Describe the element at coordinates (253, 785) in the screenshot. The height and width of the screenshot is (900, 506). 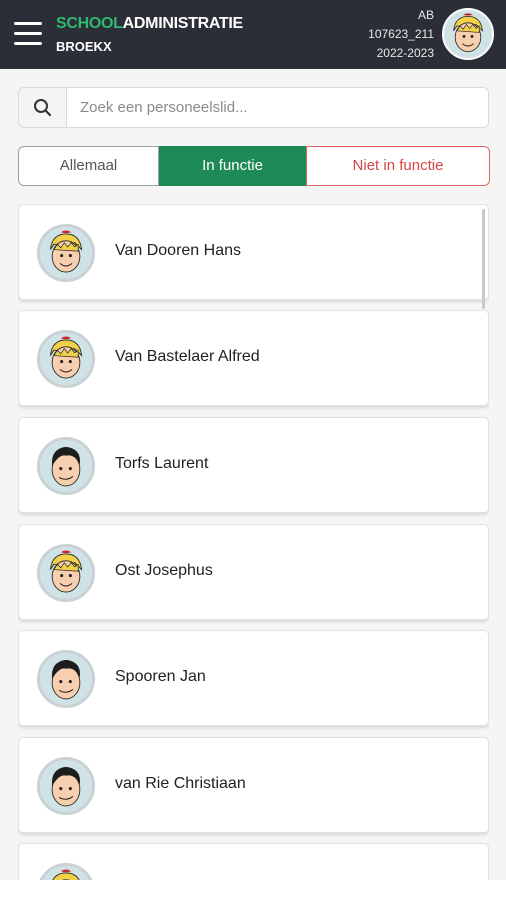
I see `staff-card: van Rie Christiaan` at that location.